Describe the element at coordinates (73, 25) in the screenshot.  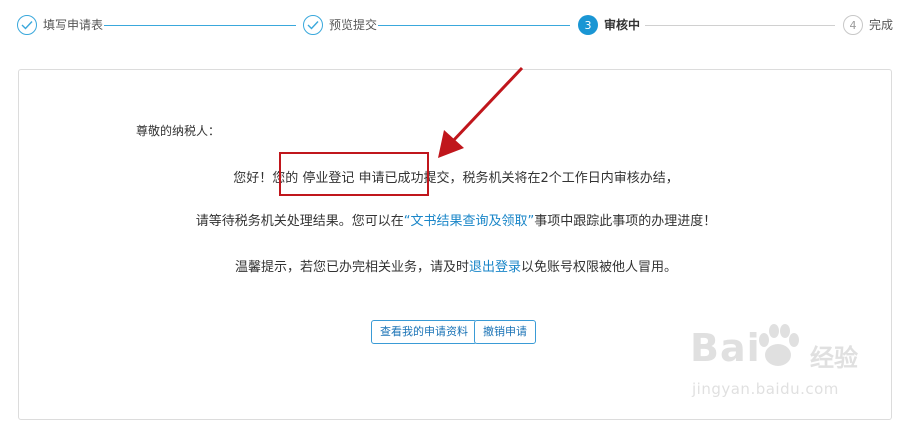
I see `step-1-label: 填写申请表` at that location.